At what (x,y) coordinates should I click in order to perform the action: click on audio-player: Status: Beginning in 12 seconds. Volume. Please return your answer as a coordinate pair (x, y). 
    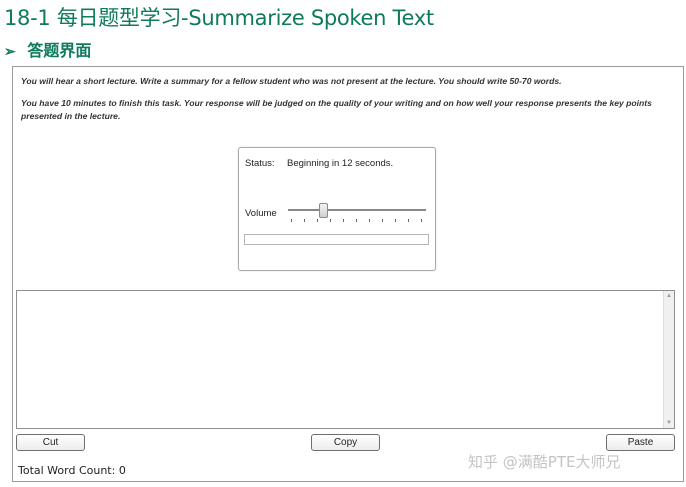
    Looking at the image, I should click on (337, 209).